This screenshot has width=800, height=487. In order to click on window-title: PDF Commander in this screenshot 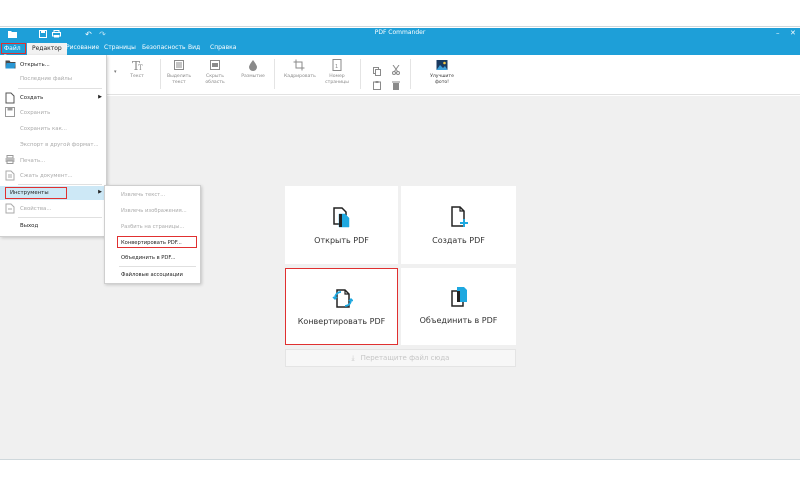, I will do `click(400, 32)`.